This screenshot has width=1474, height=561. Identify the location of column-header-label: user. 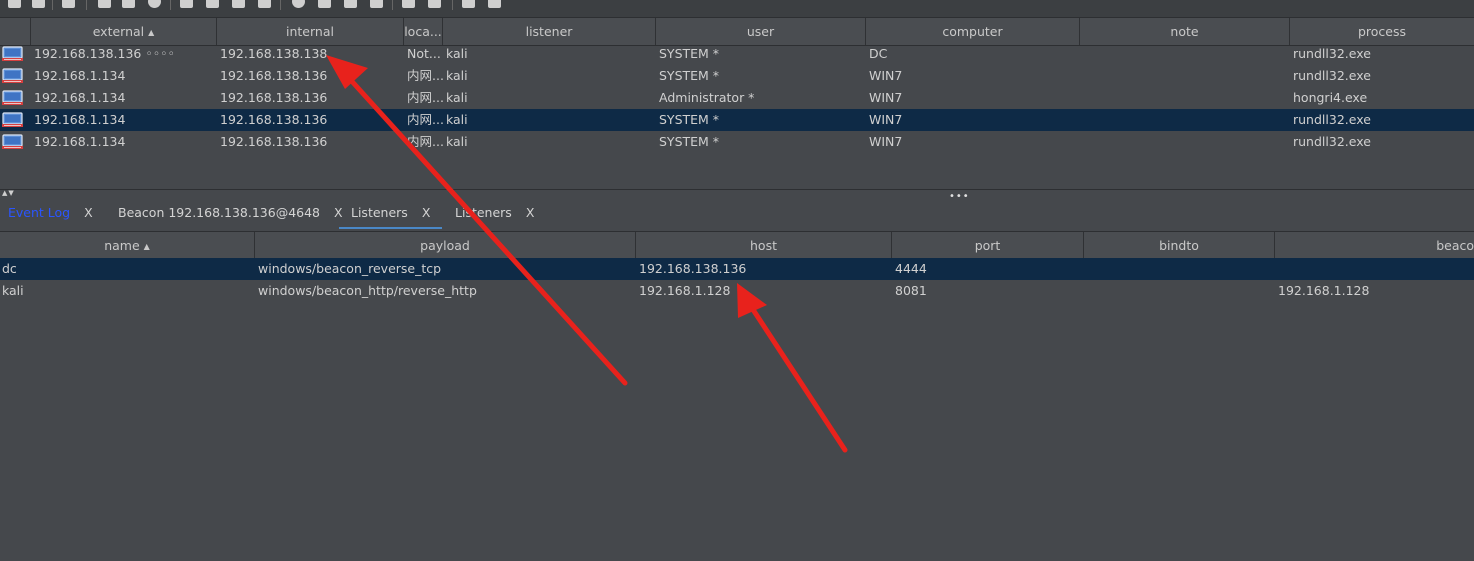
(760, 31).